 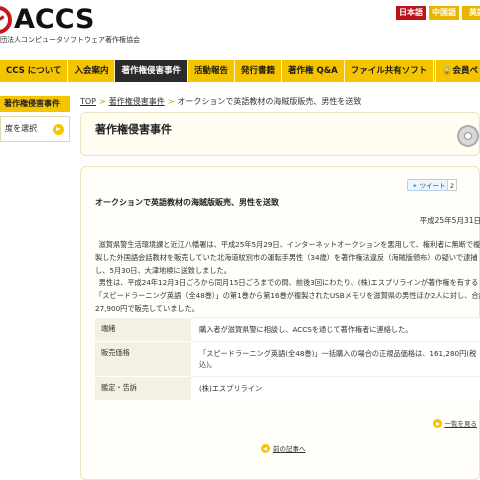 I want to click on table-row-label: 販売価格, so click(x=143, y=359).